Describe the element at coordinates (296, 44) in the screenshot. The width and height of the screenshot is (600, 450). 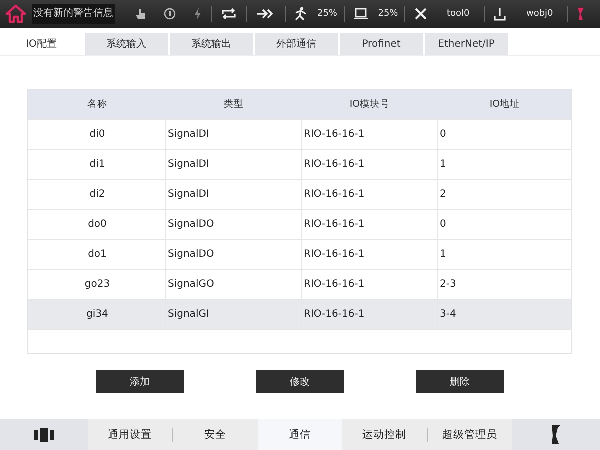
I see `tab: 外部通信` at that location.